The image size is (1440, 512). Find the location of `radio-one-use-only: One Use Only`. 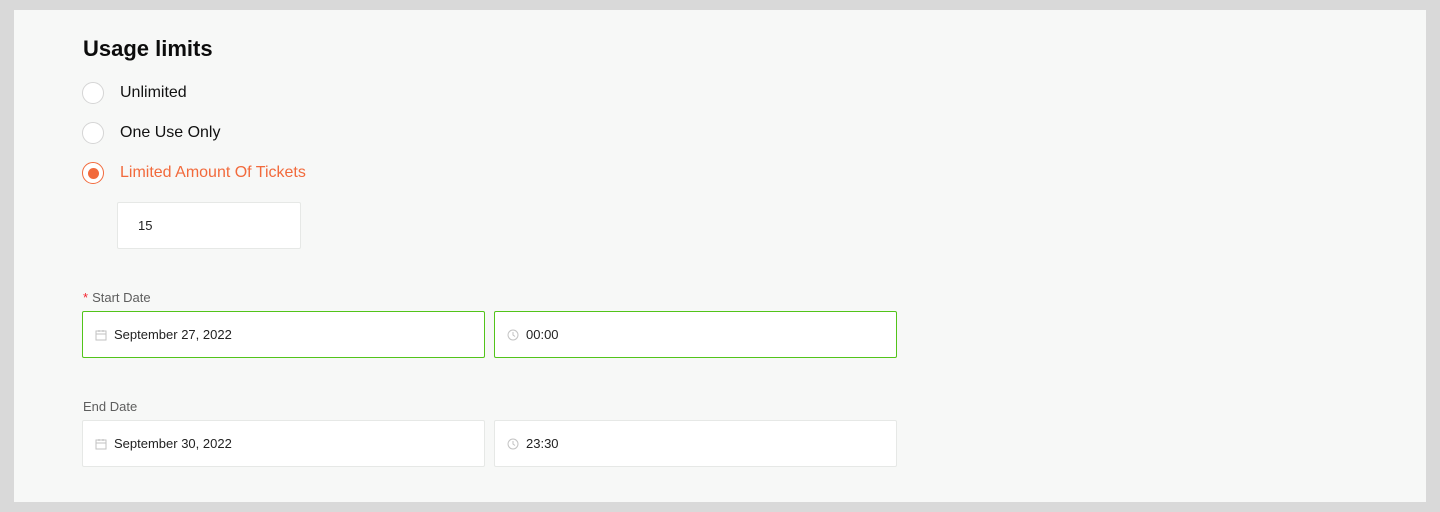

radio-one-use-only: One Use Only is located at coordinates (151, 133).